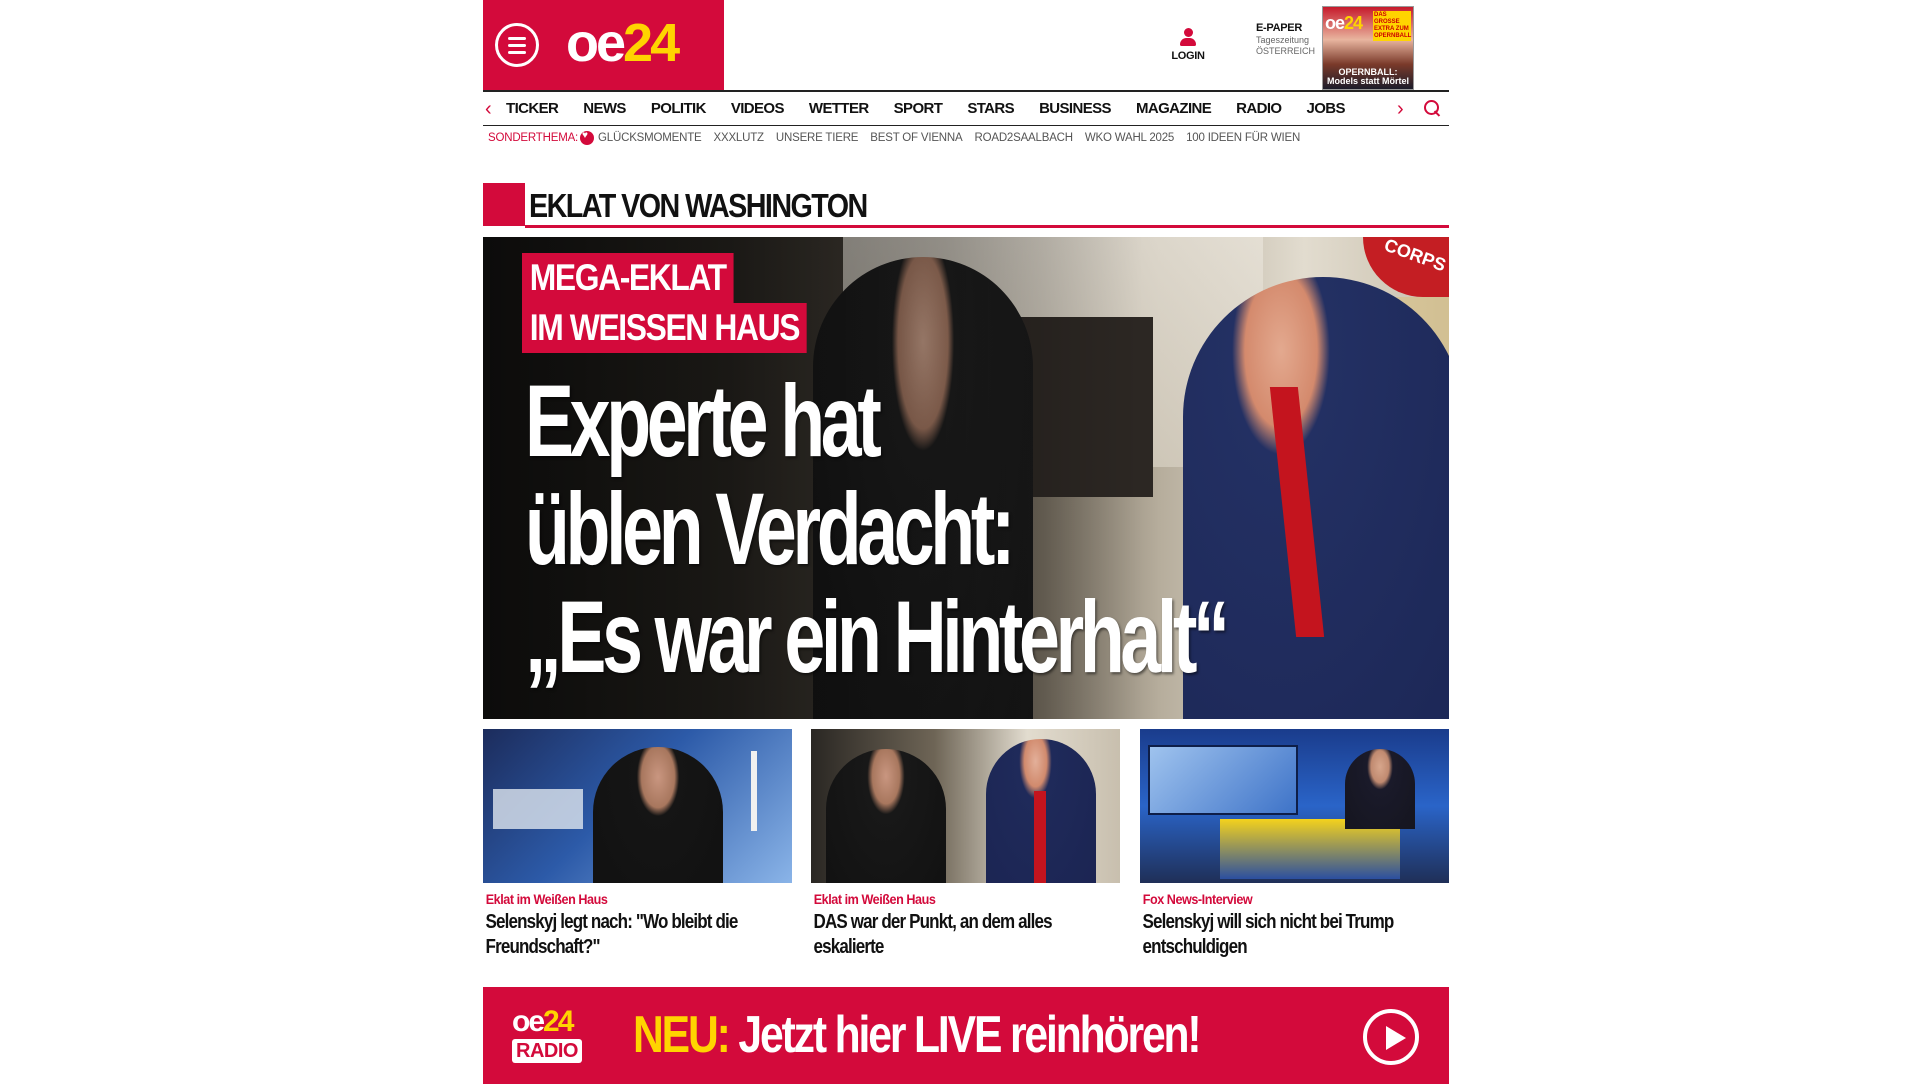 This screenshot has height=1084, width=1920. What do you see at coordinates (754, 791) in the screenshot?
I see `teaser-photo-monument` at bounding box center [754, 791].